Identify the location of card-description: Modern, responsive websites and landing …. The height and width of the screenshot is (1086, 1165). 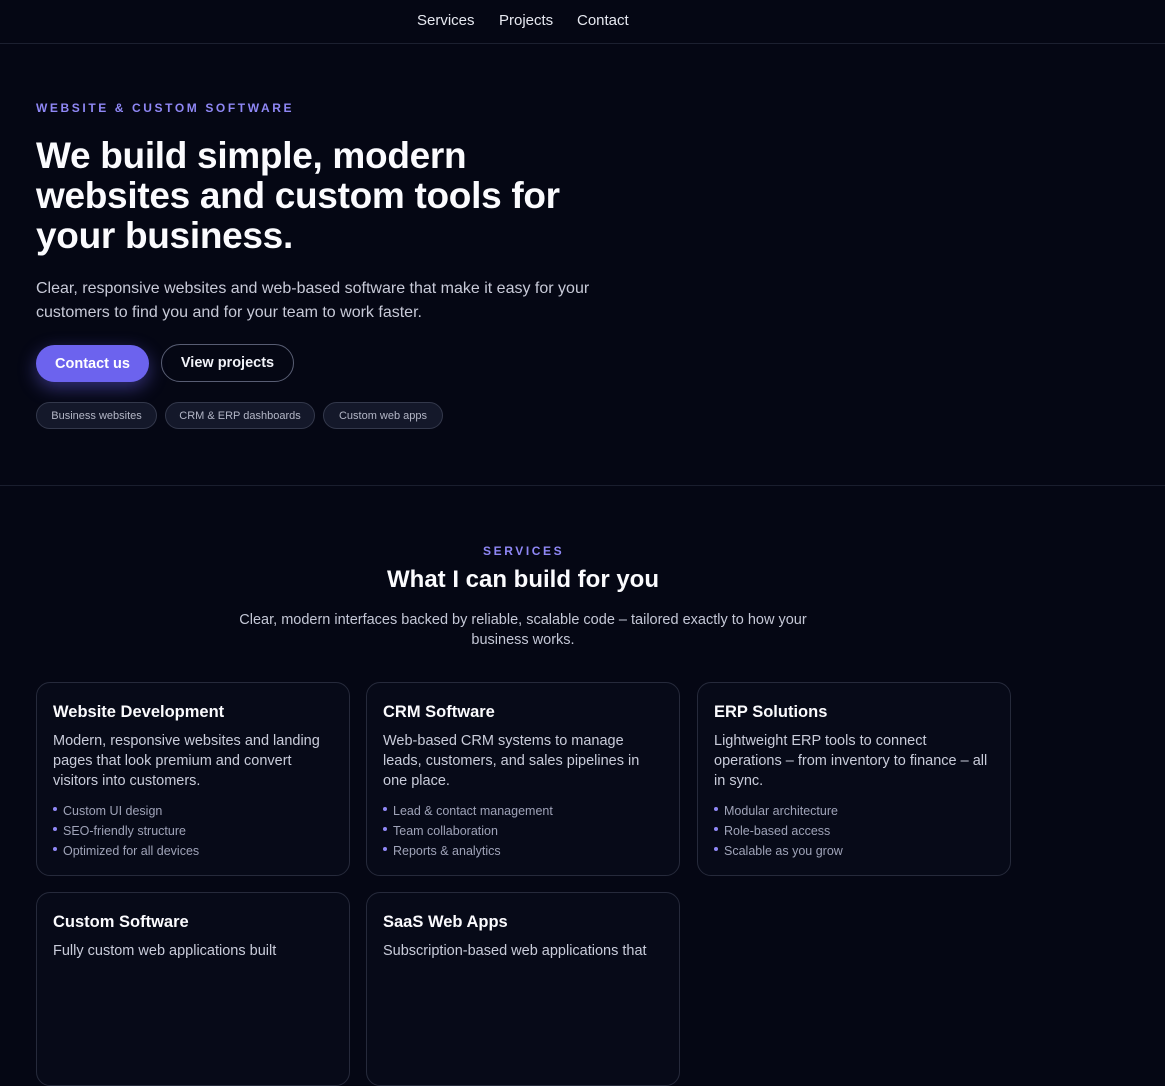
(186, 761).